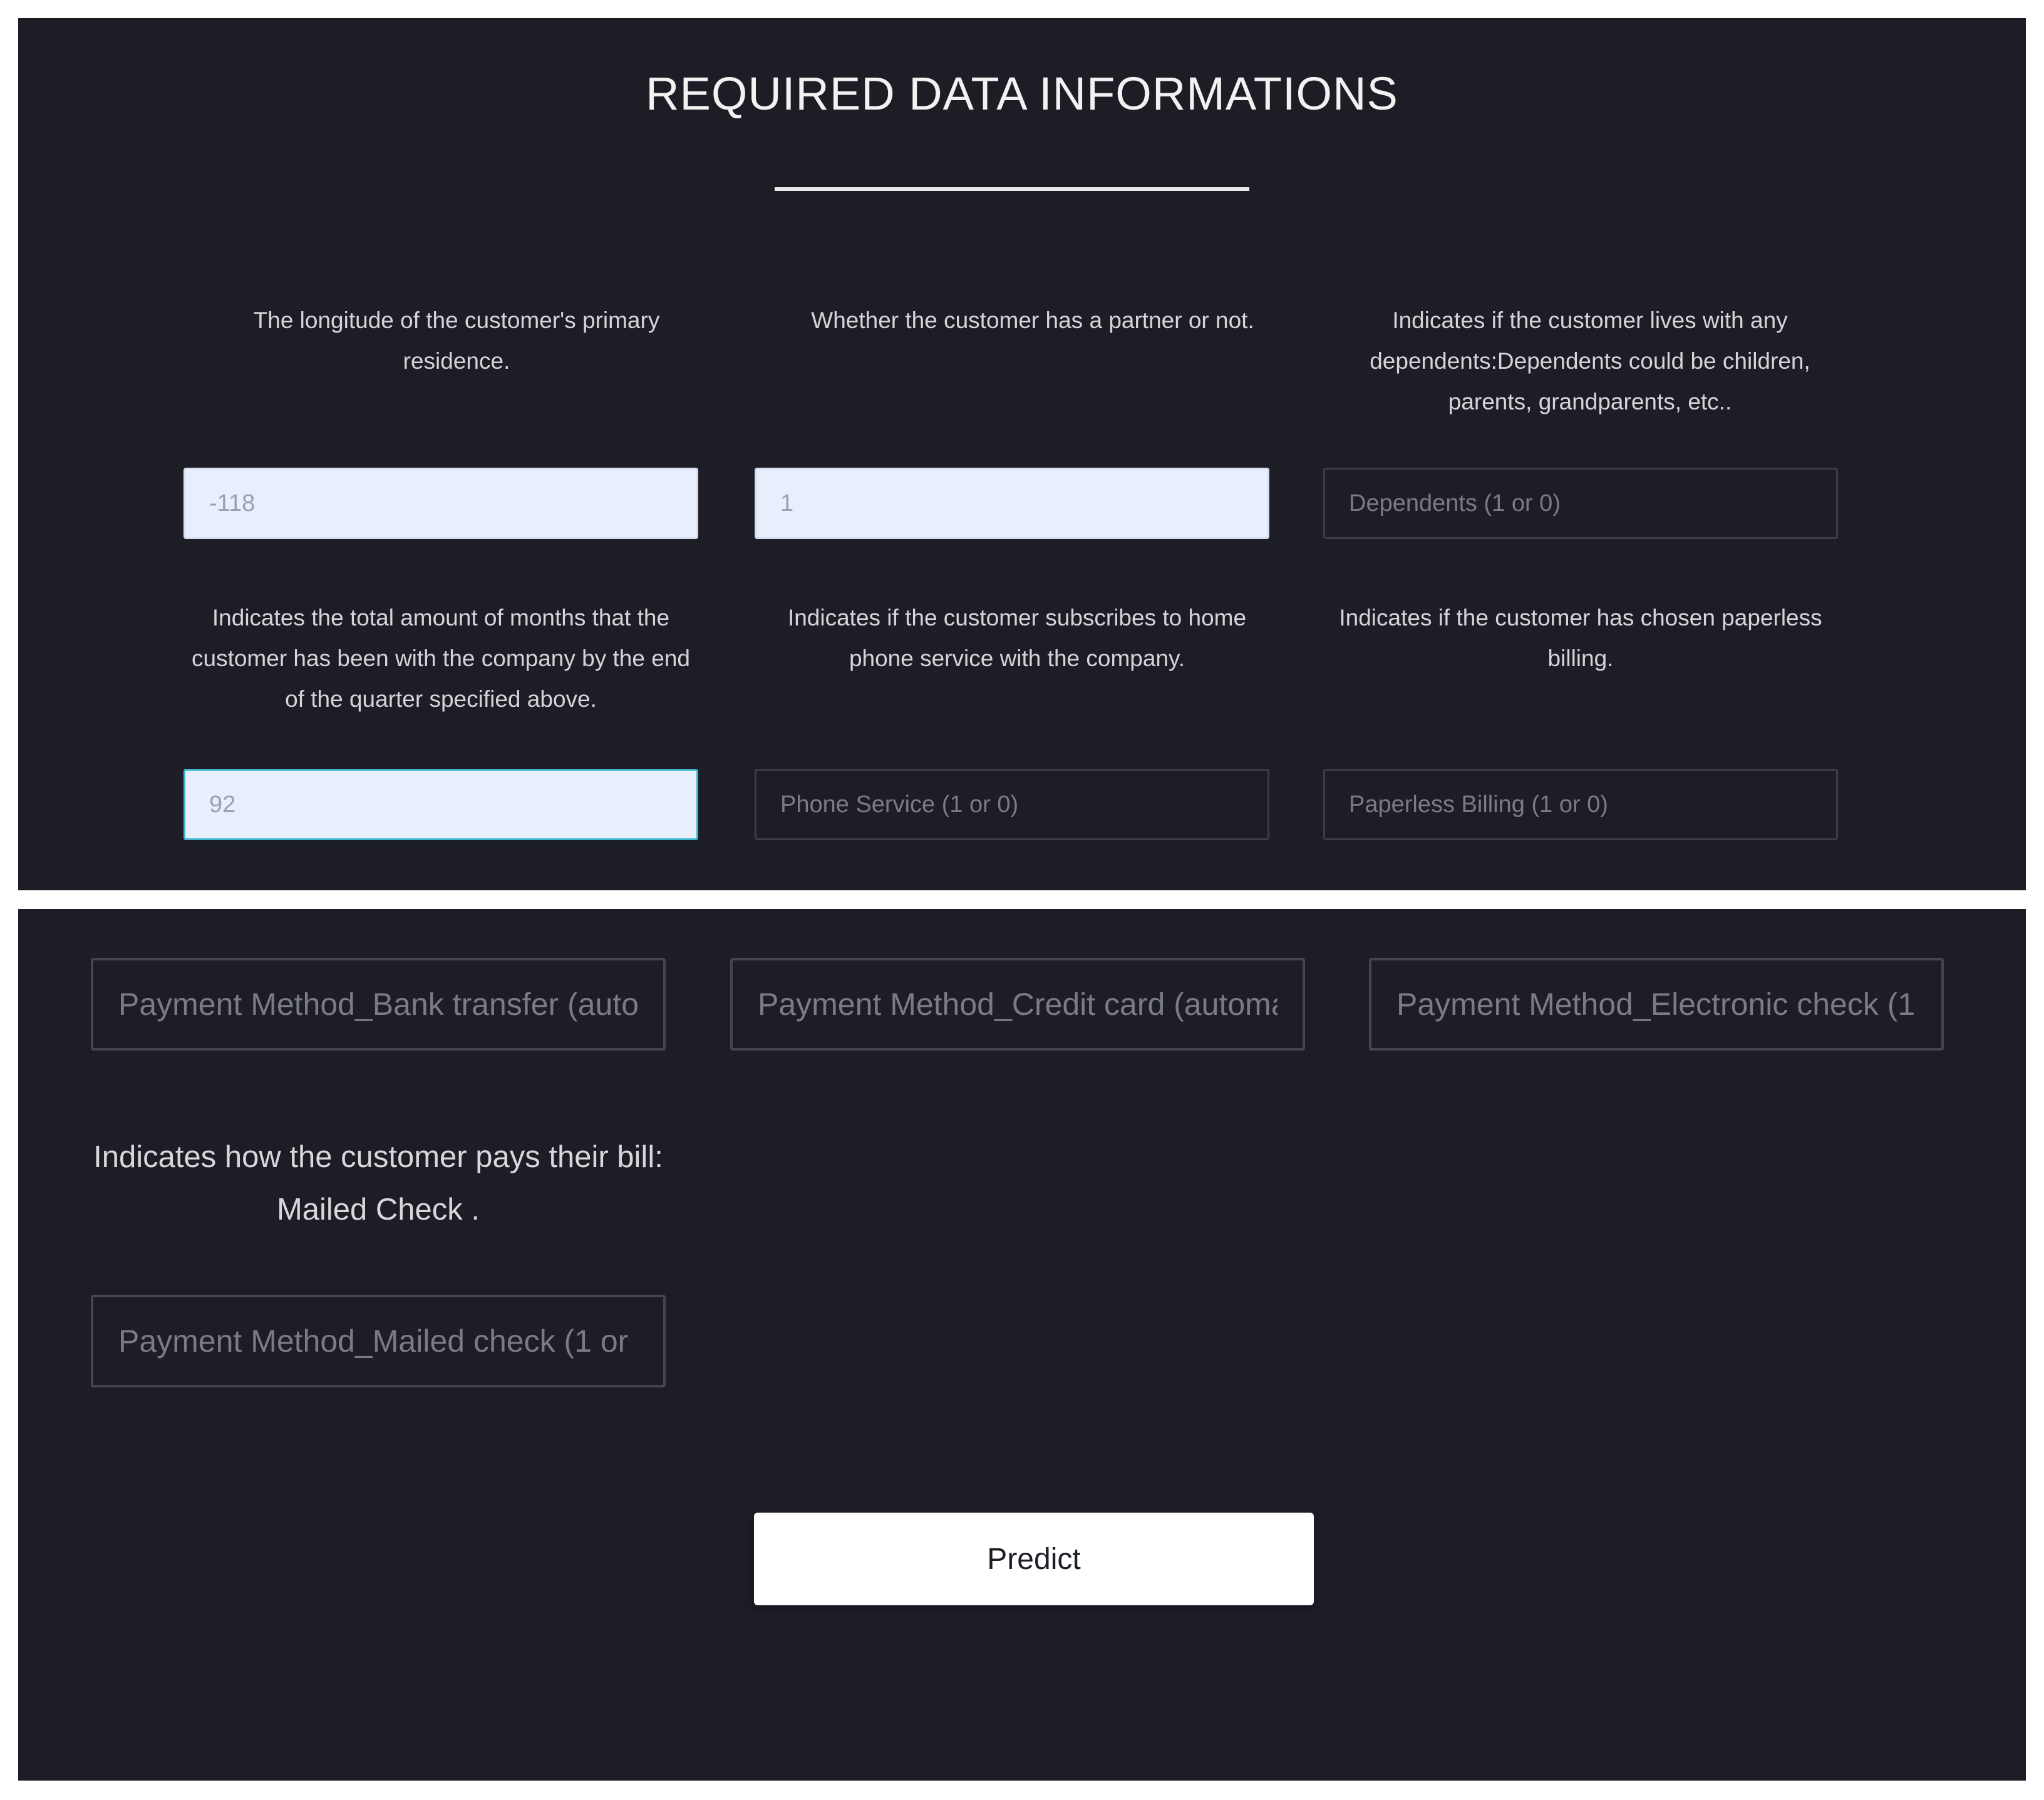 This screenshot has width=2044, height=1800. What do you see at coordinates (440, 805) in the screenshot?
I see `tenure-input` at bounding box center [440, 805].